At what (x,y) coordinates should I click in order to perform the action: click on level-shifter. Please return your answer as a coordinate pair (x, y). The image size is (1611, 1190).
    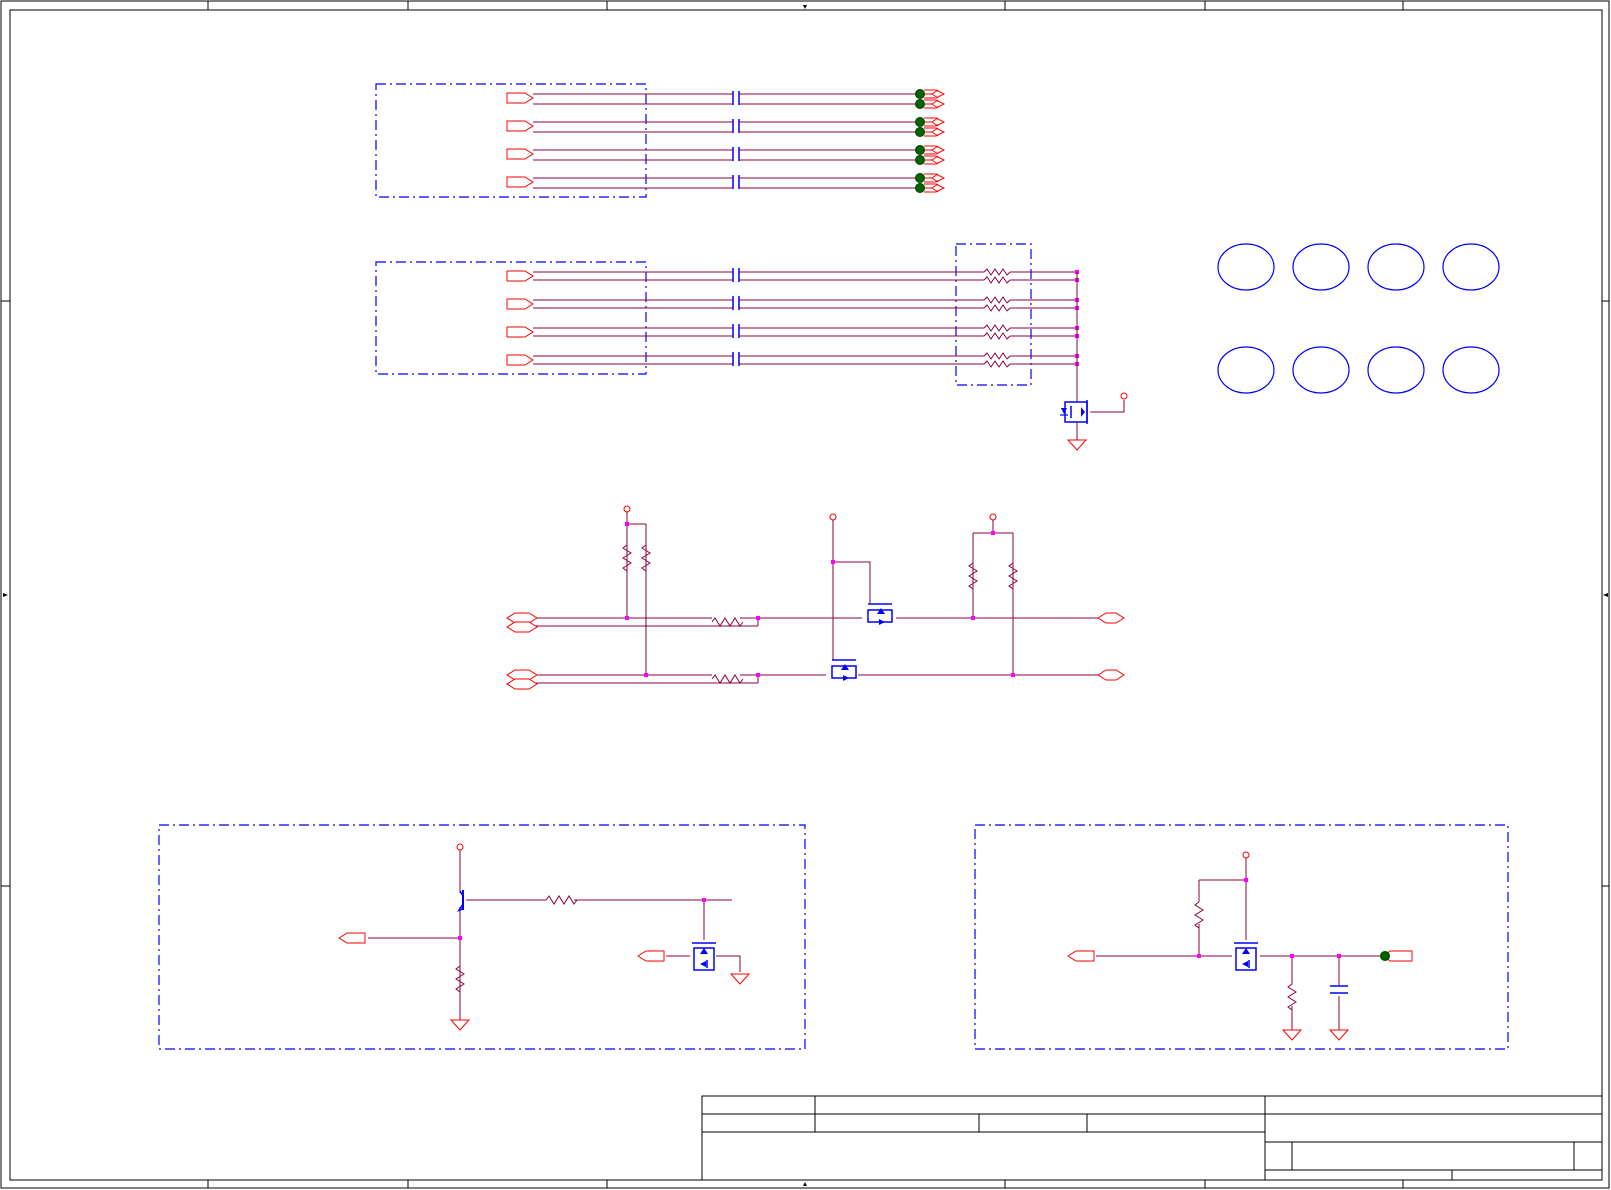
    Looking at the image, I should click on (815, 597).